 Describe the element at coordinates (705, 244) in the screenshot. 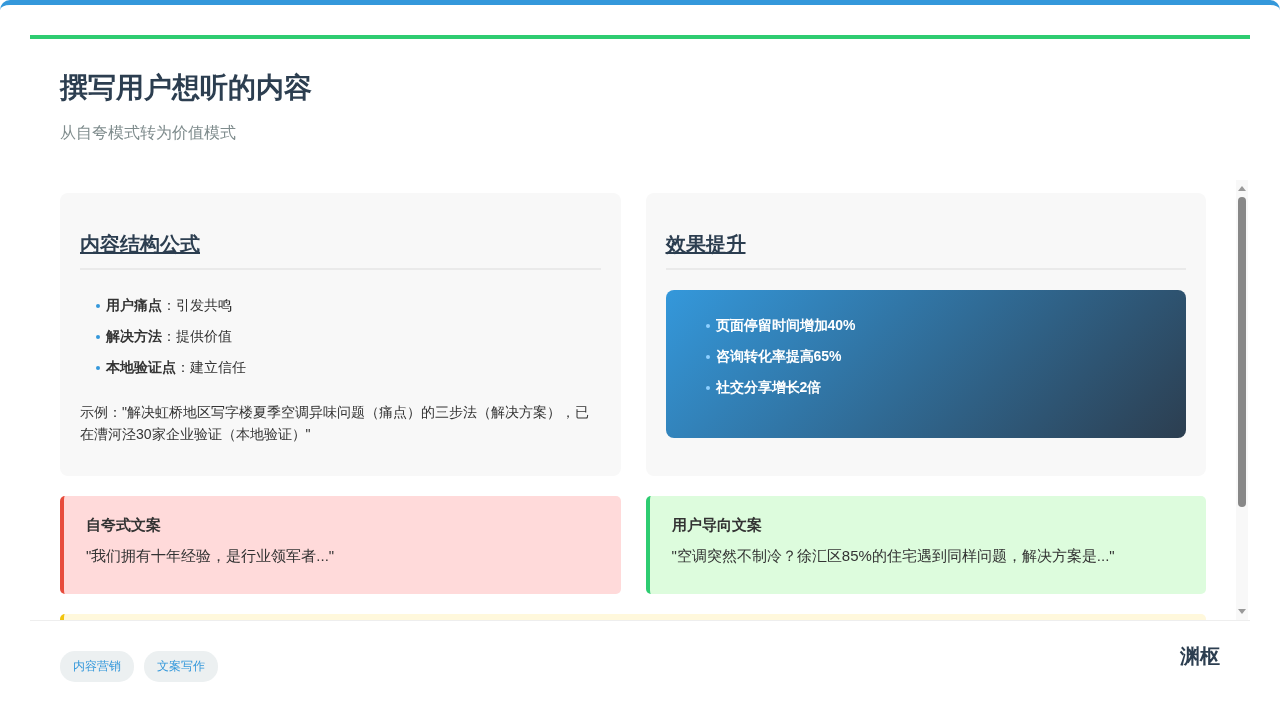

I see `card-heading: 效果提升` at that location.